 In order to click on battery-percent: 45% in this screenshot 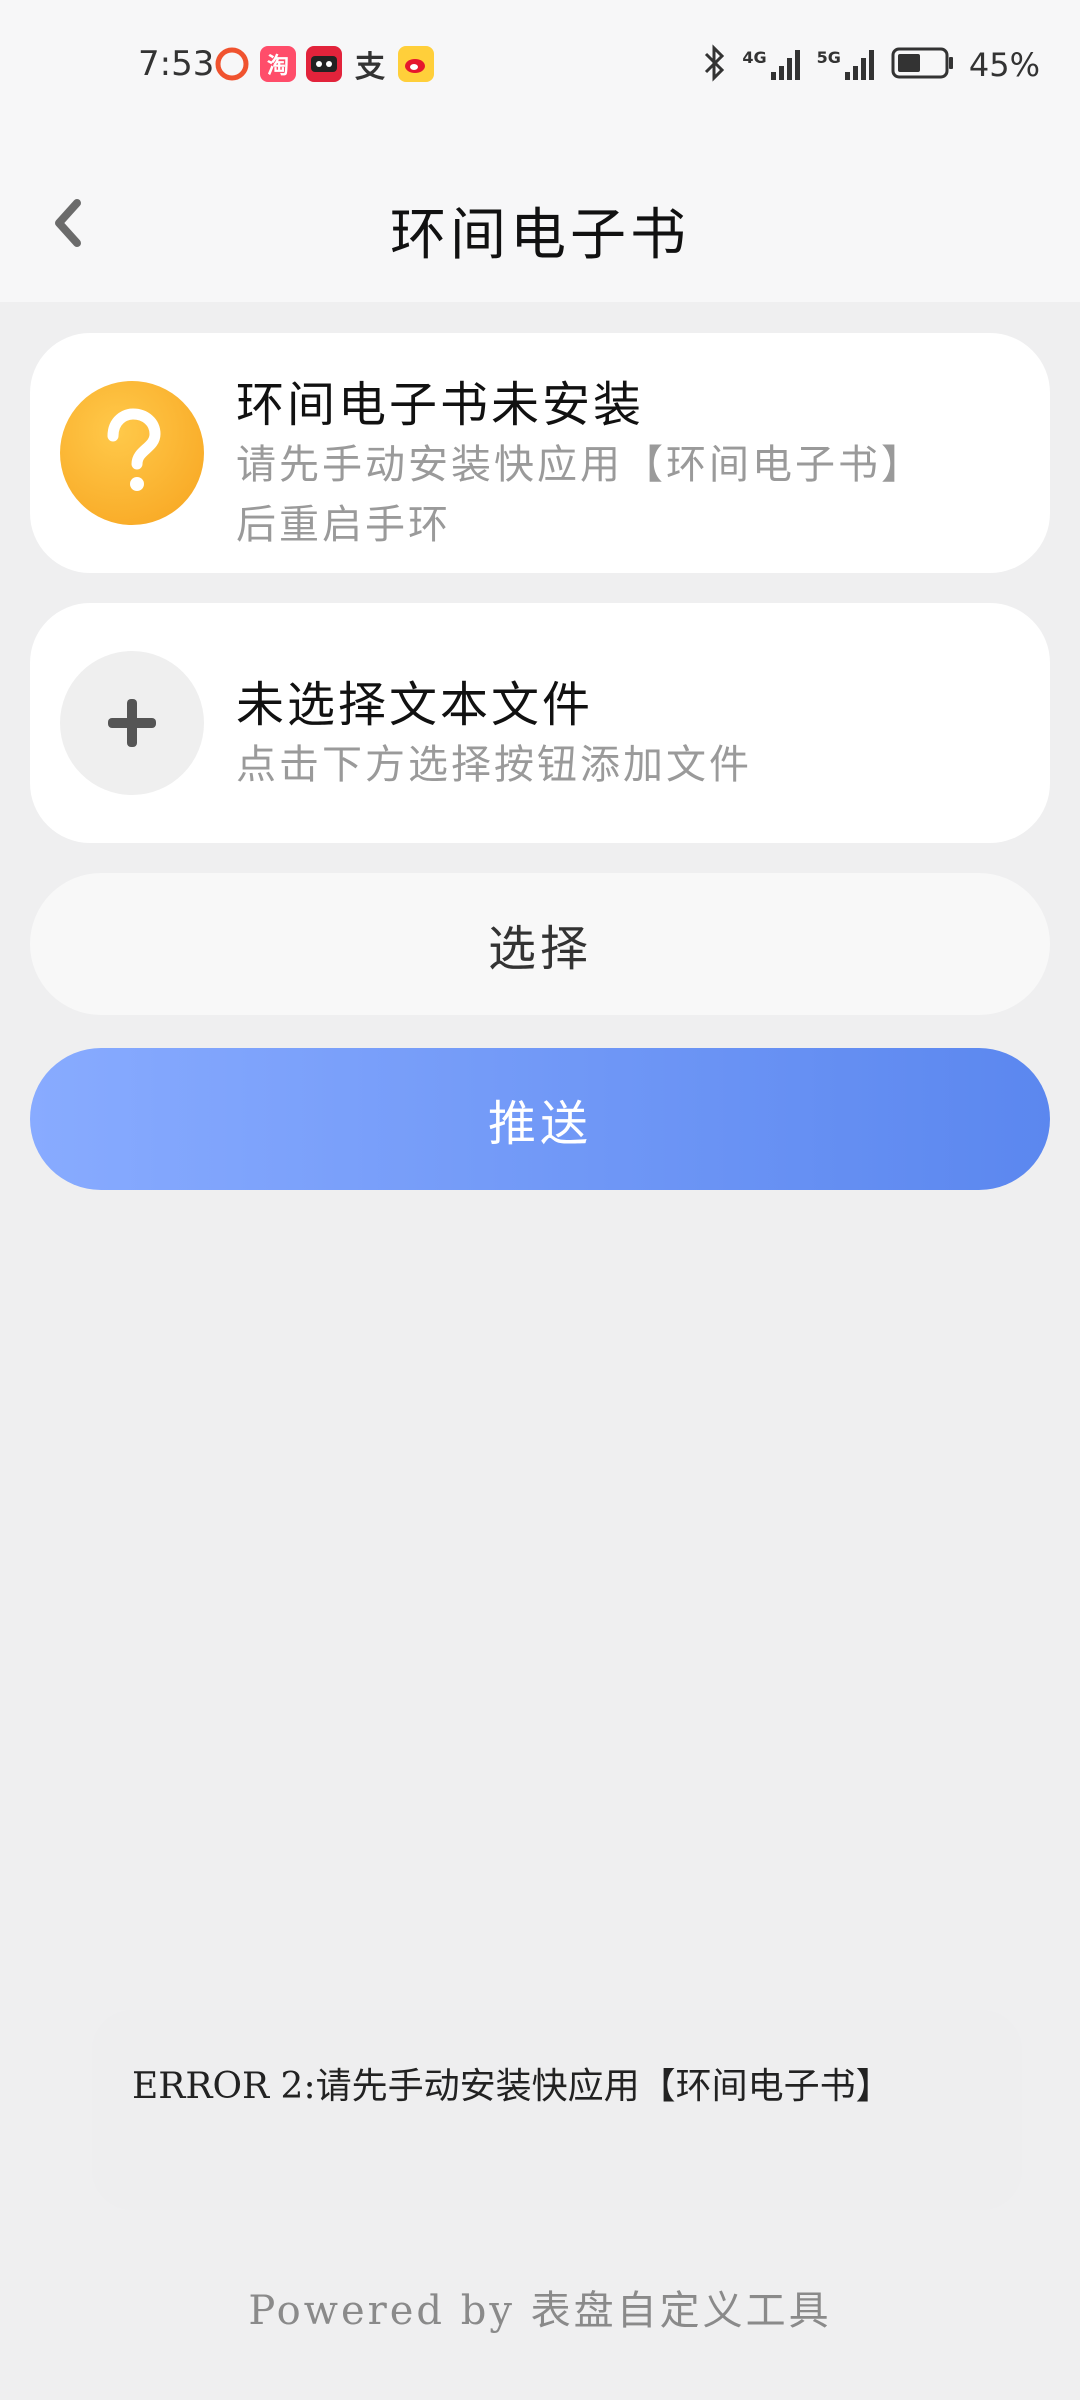, I will do `click(1004, 65)`.